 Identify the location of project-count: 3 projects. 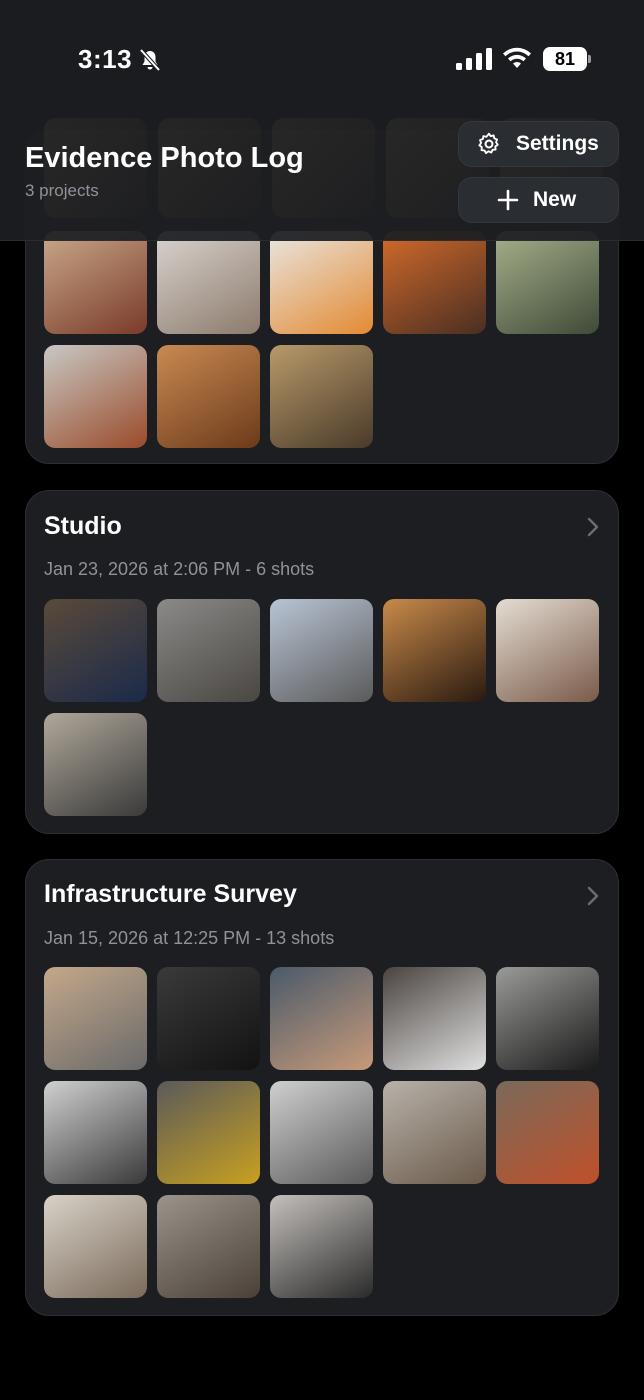
(62, 190).